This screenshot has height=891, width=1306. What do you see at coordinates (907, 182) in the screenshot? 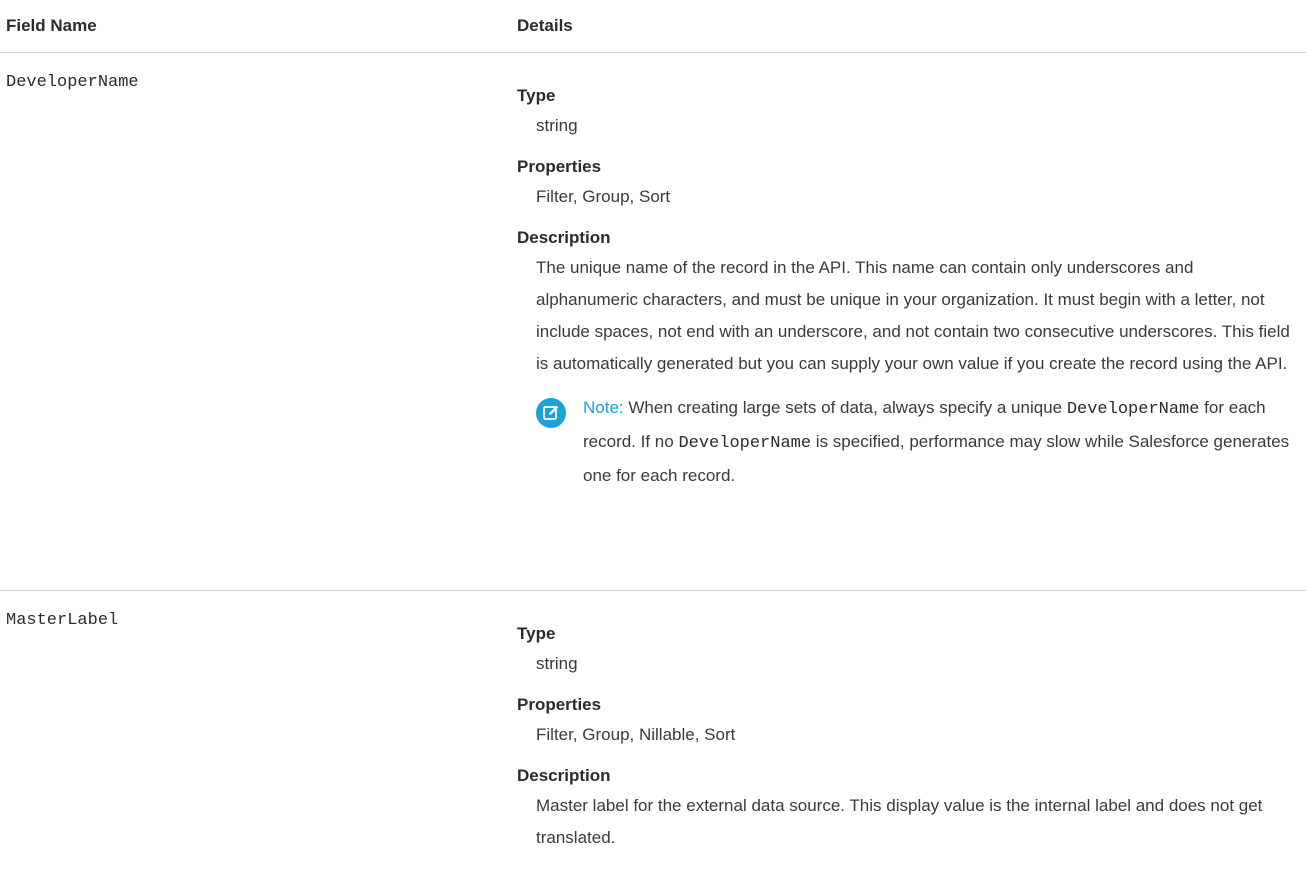
I see `properties-block: Properties Filter, Group, Sort` at bounding box center [907, 182].